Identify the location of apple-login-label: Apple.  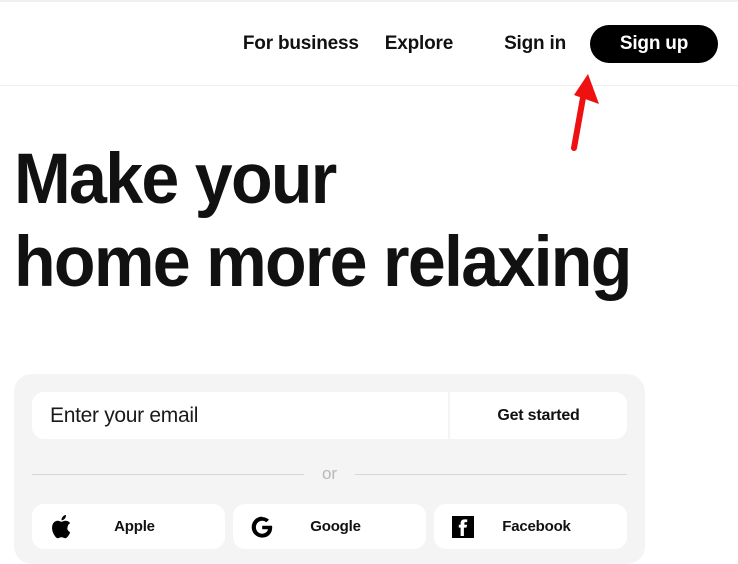
(134, 526).